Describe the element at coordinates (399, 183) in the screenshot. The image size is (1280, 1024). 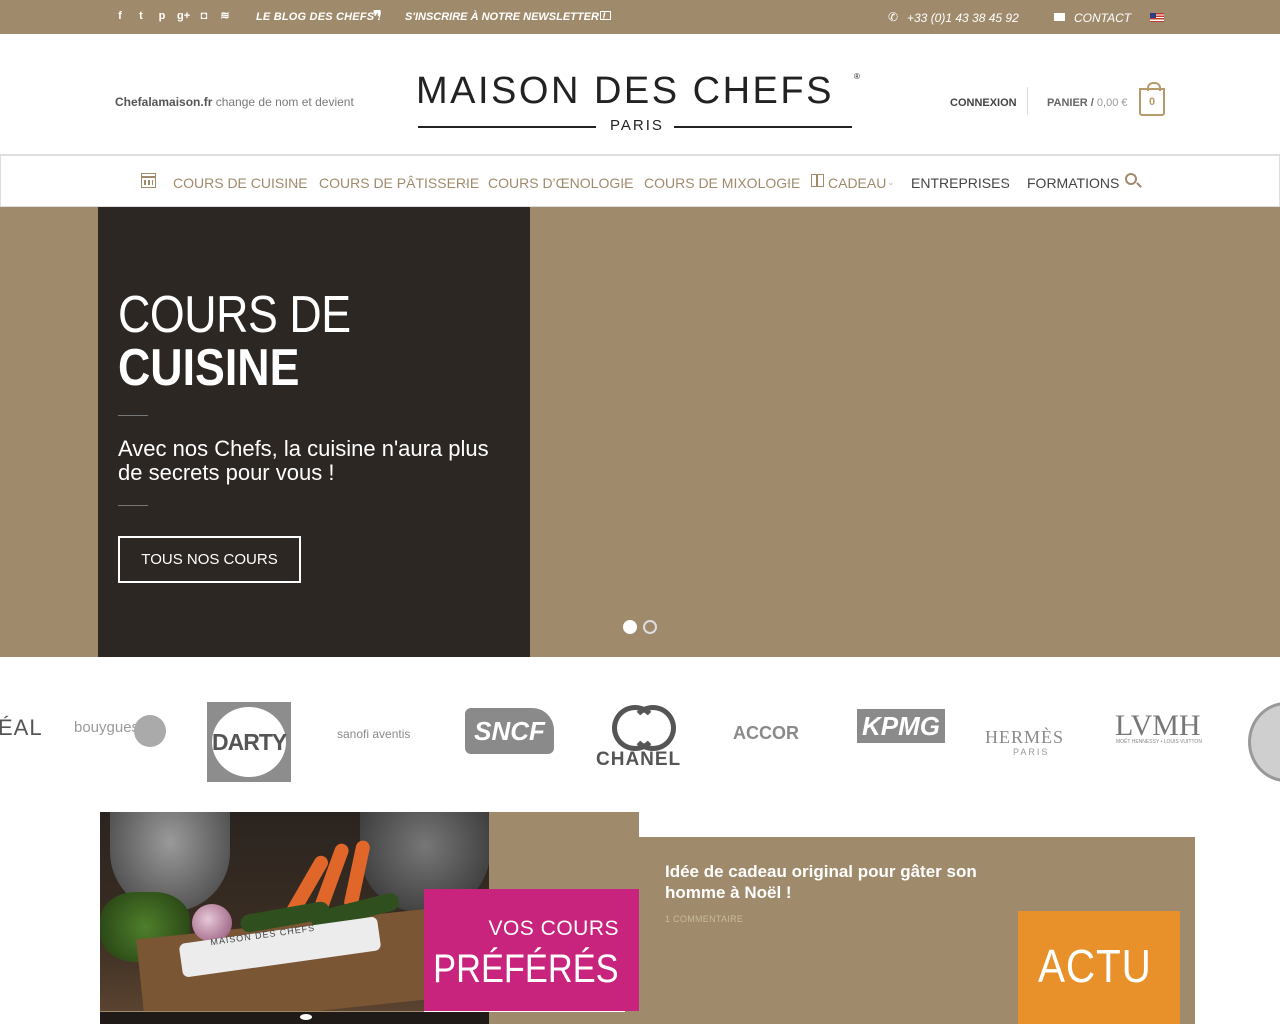
I see `nav-item-cours-de-patisserie: COURS DE PÂTISSERIE` at that location.